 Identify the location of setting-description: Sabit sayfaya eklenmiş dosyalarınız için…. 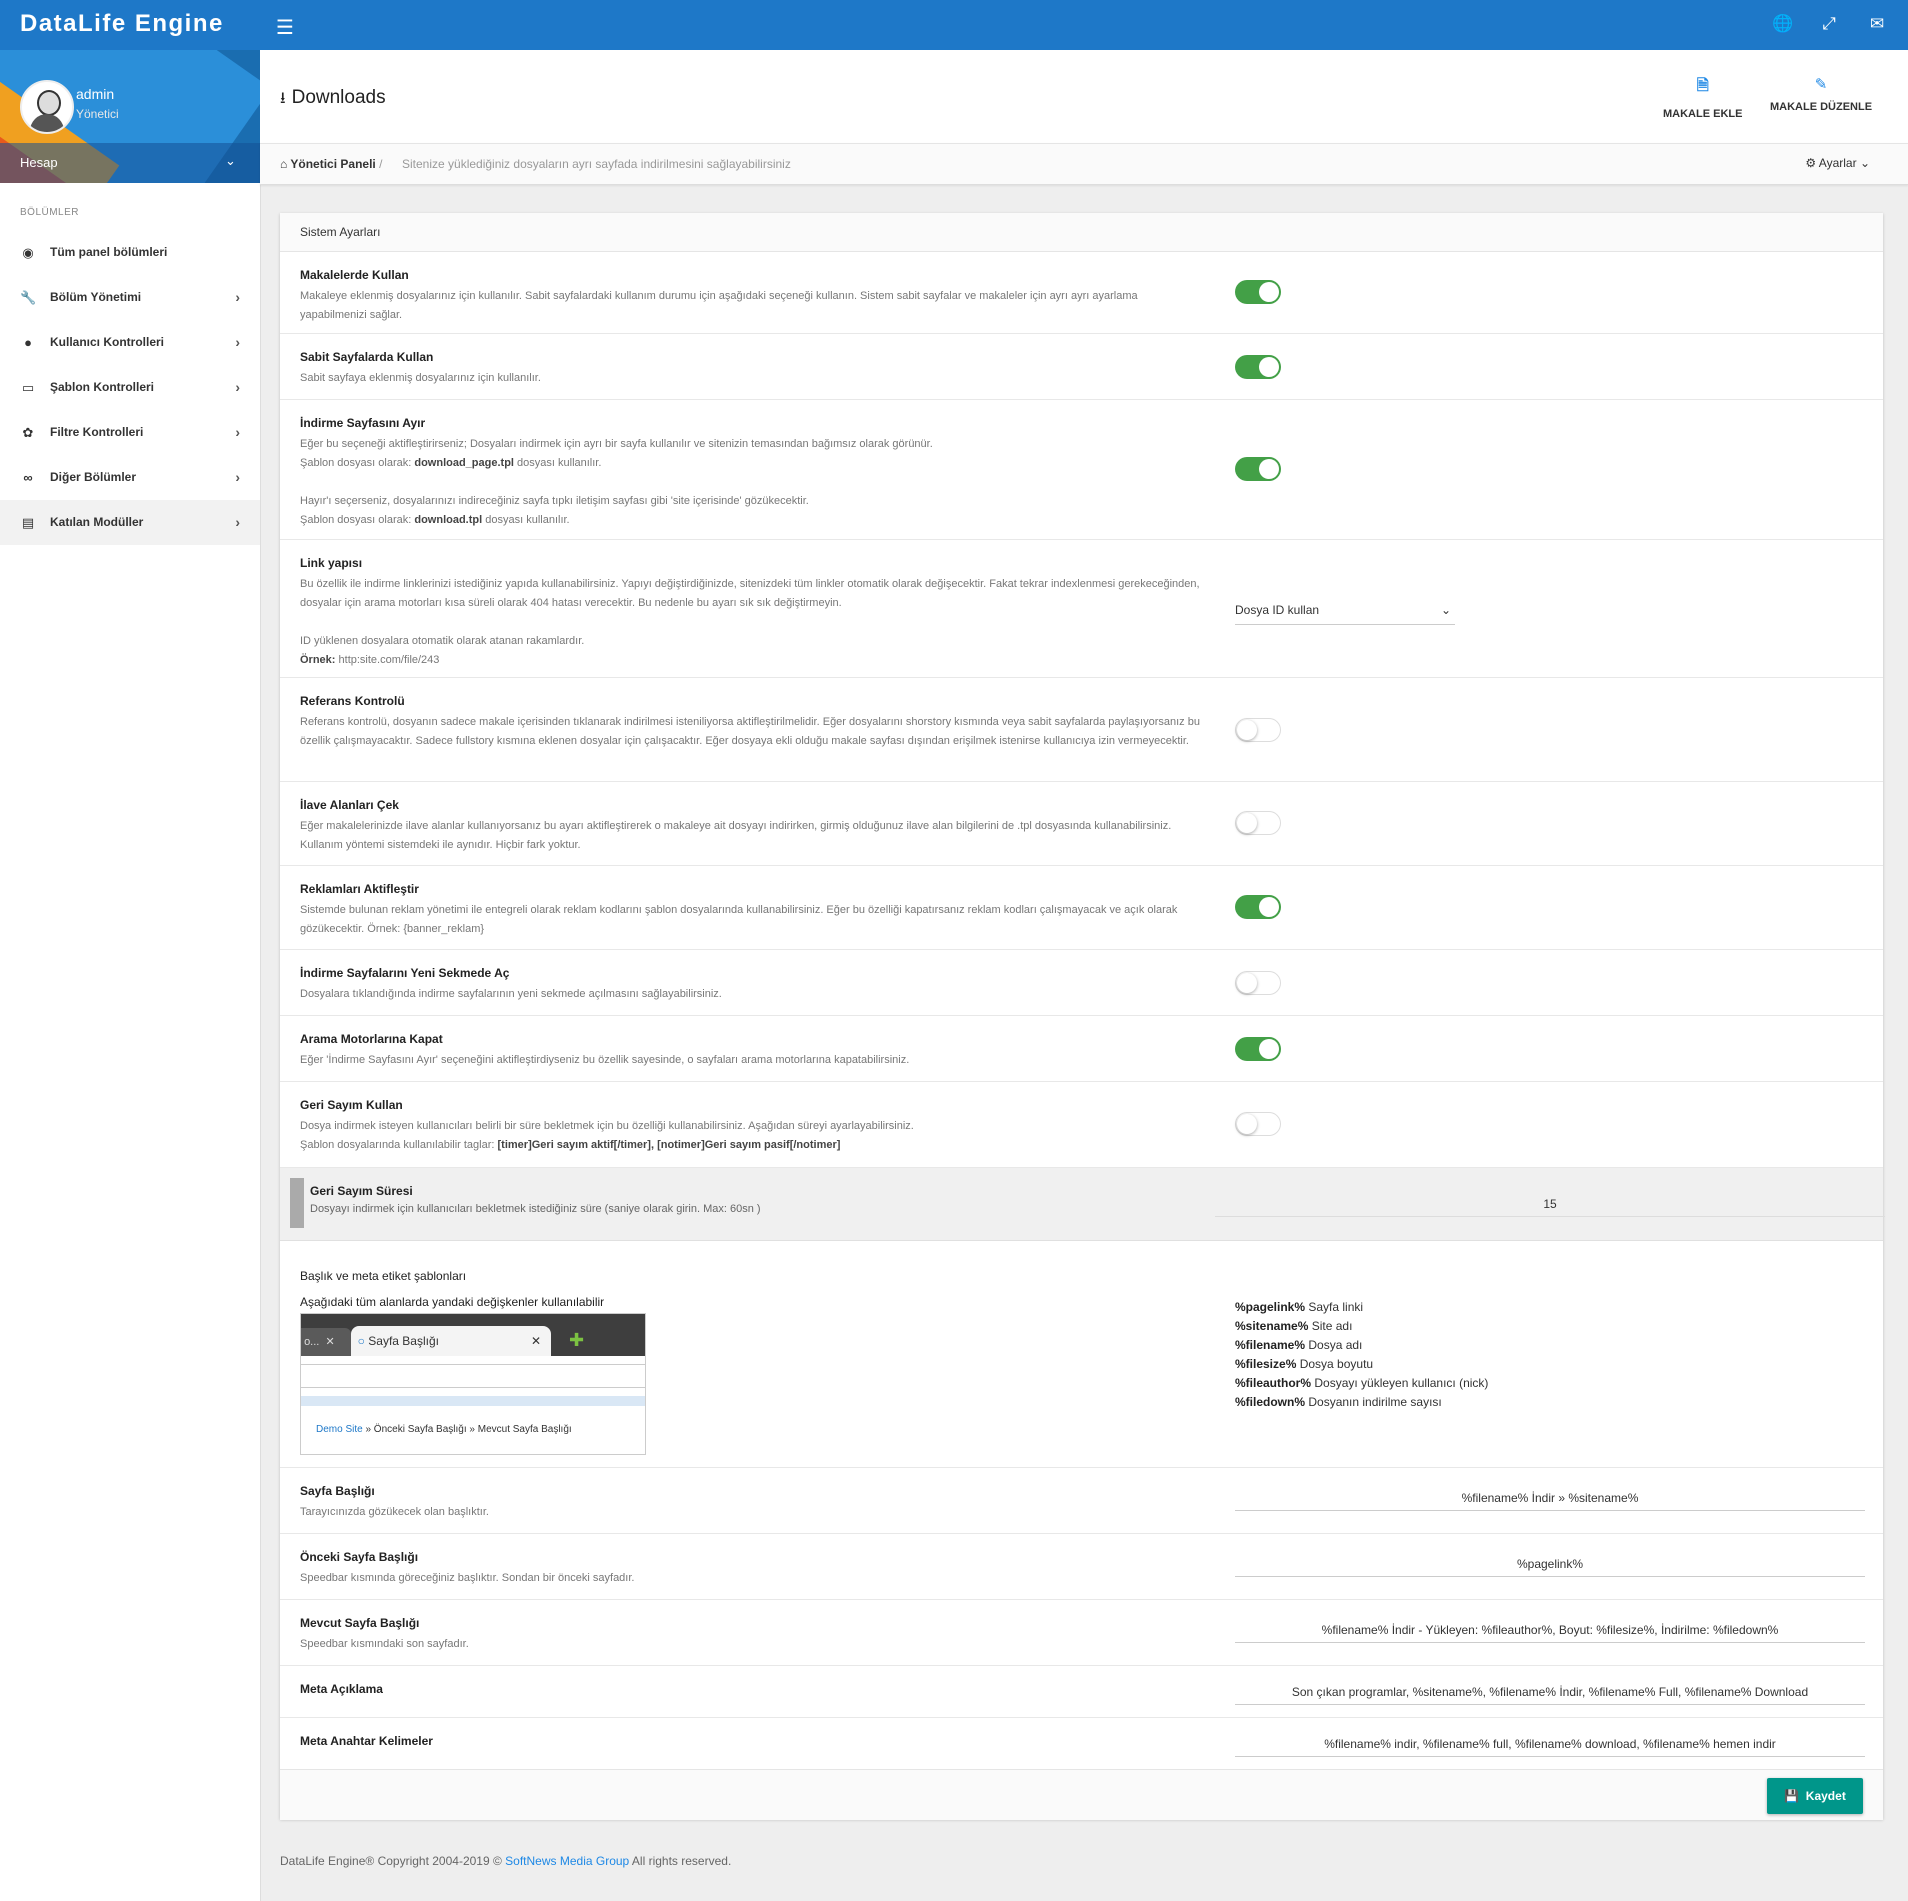
(420, 378).